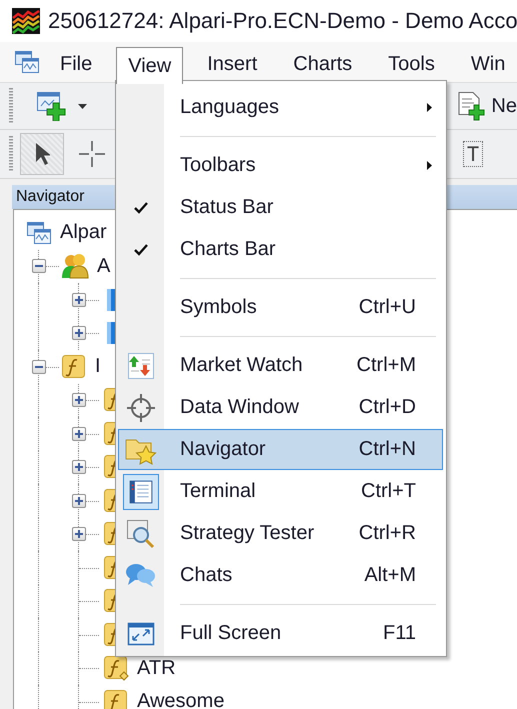 This screenshot has width=517, height=709. What do you see at coordinates (98, 366) in the screenshot?
I see `tree-item-label: I` at bounding box center [98, 366].